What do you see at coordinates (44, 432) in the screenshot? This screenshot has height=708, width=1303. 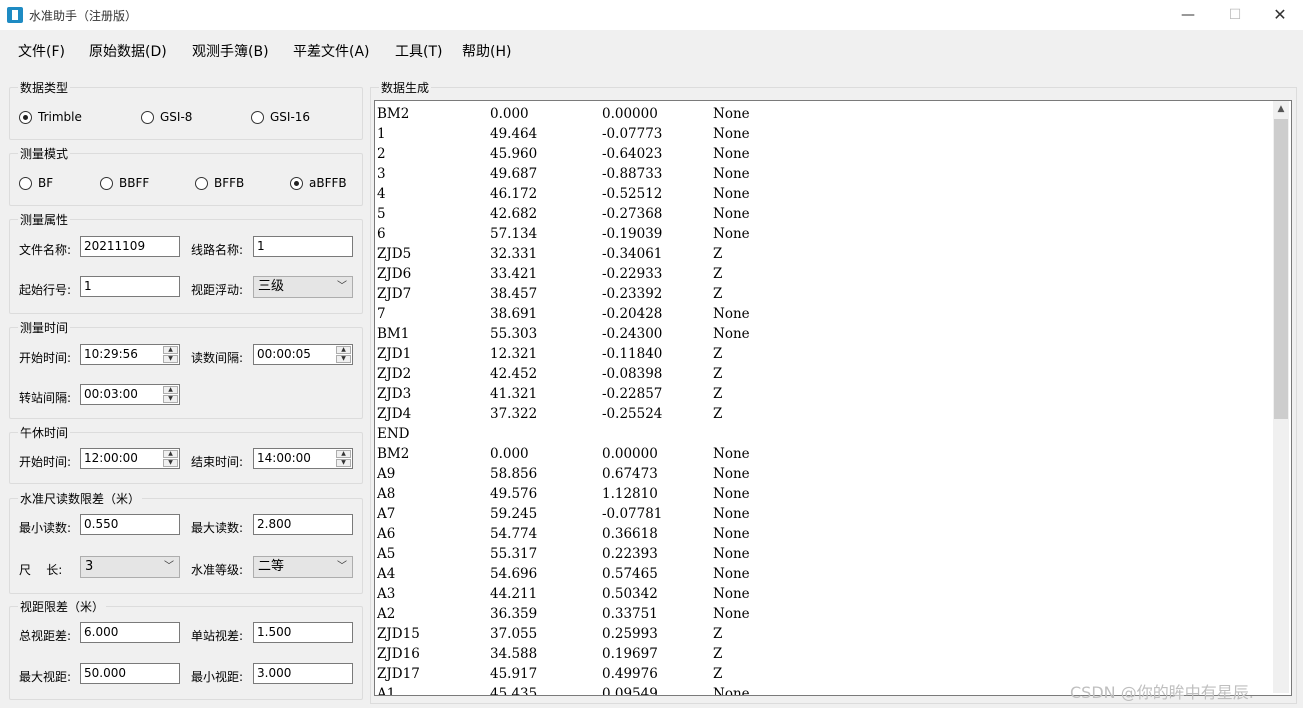 I see `group-title: 午休时间` at bounding box center [44, 432].